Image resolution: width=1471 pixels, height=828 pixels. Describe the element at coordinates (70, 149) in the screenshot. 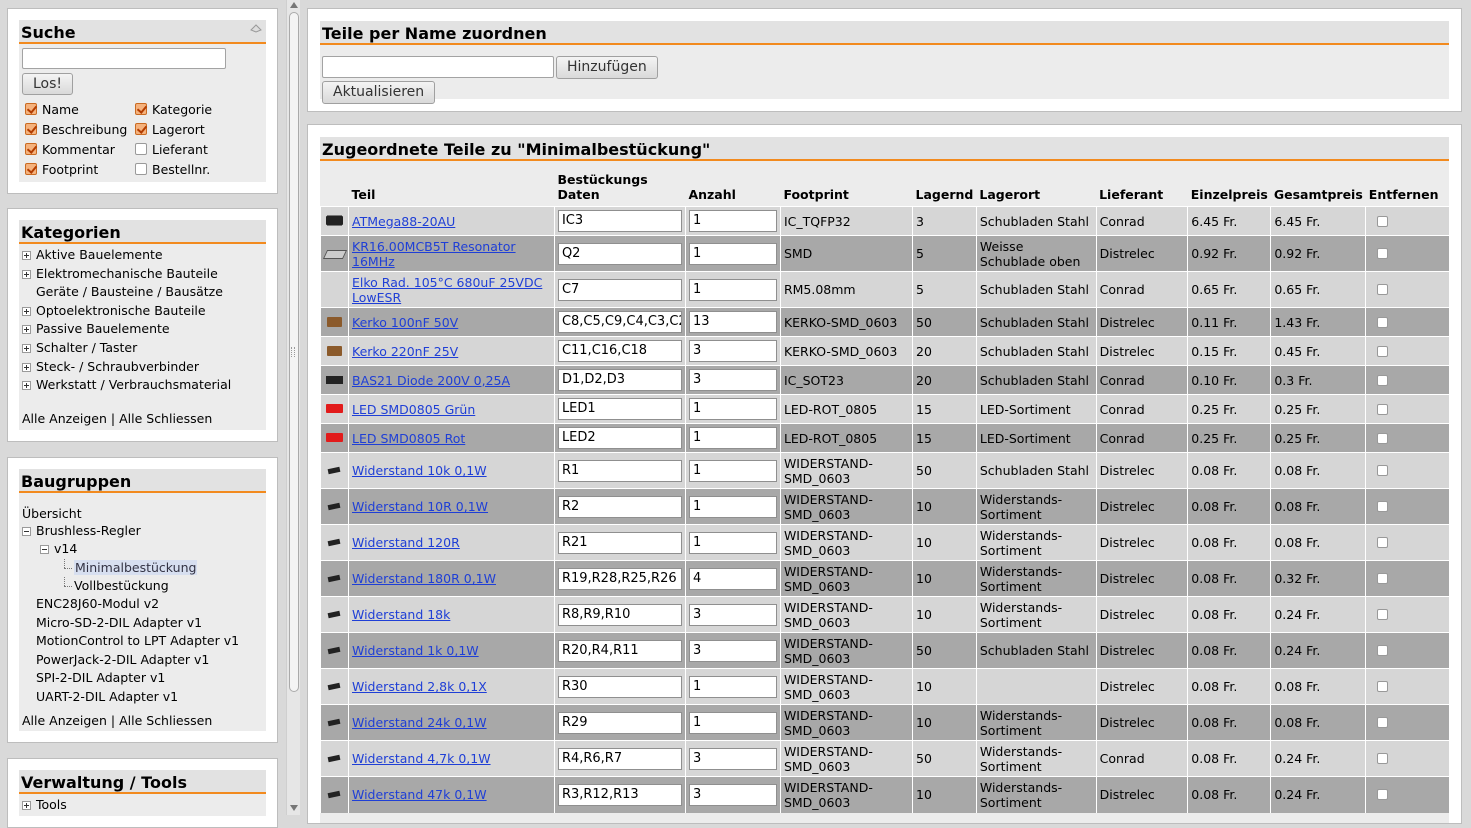

I see `search-option: Kommentar` at that location.